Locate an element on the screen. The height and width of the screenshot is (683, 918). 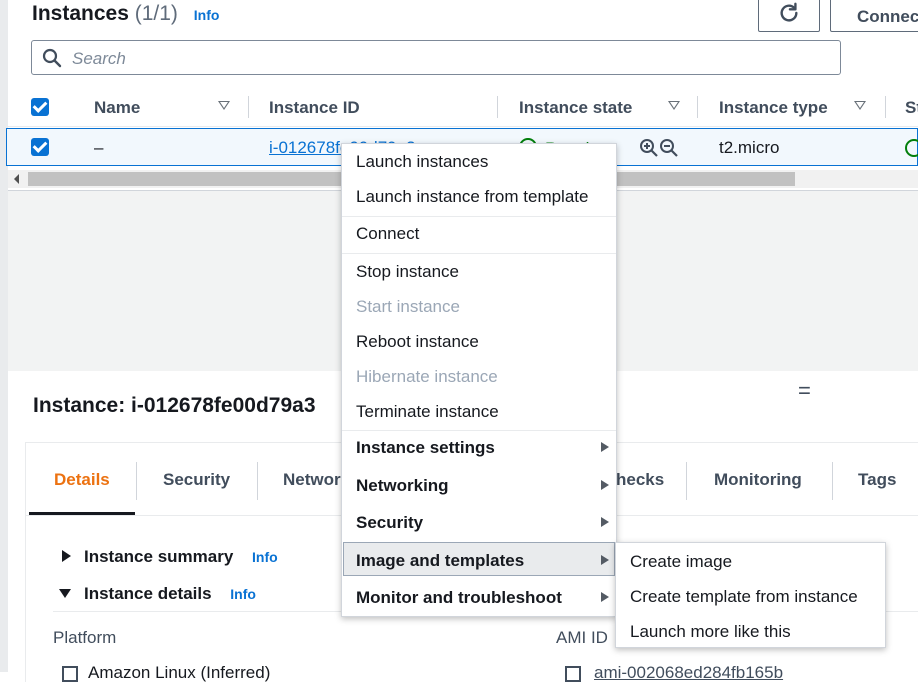
platform-value: Amazon Linux (Inferred) is located at coordinates (179, 672).